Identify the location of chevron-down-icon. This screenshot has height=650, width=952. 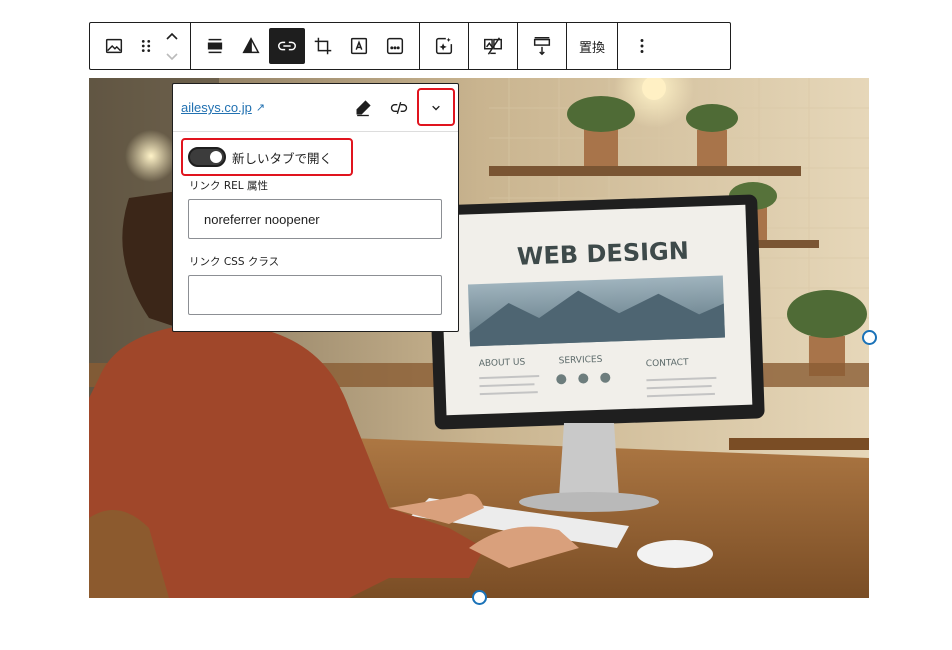
(436, 108).